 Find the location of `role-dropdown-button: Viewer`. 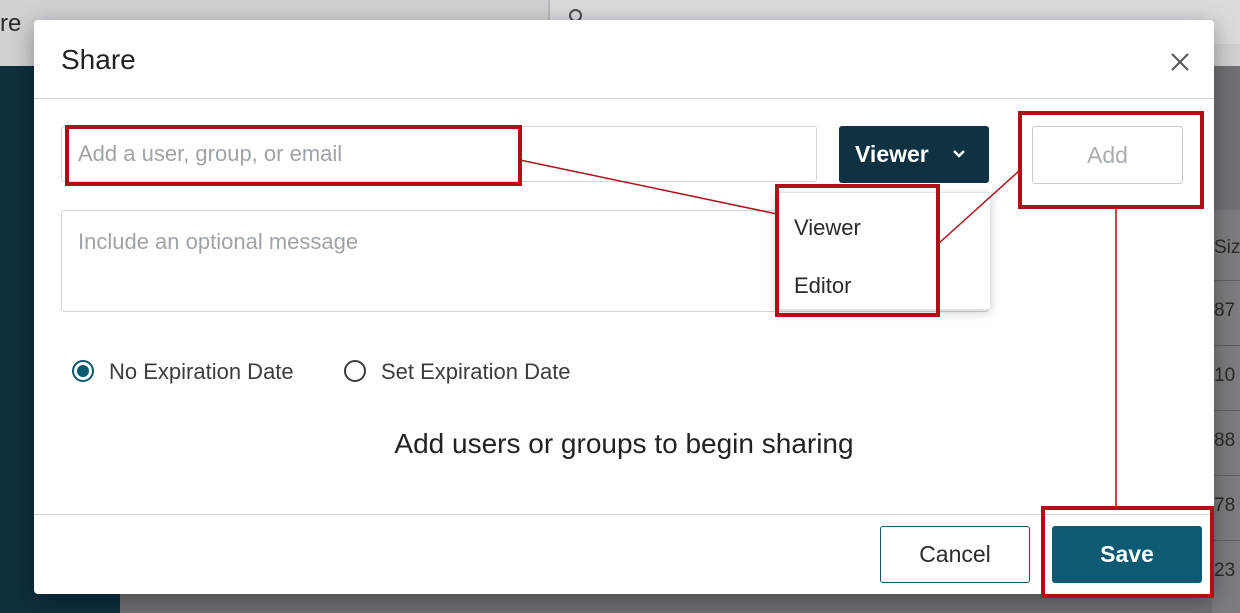

role-dropdown-button: Viewer is located at coordinates (914, 154).